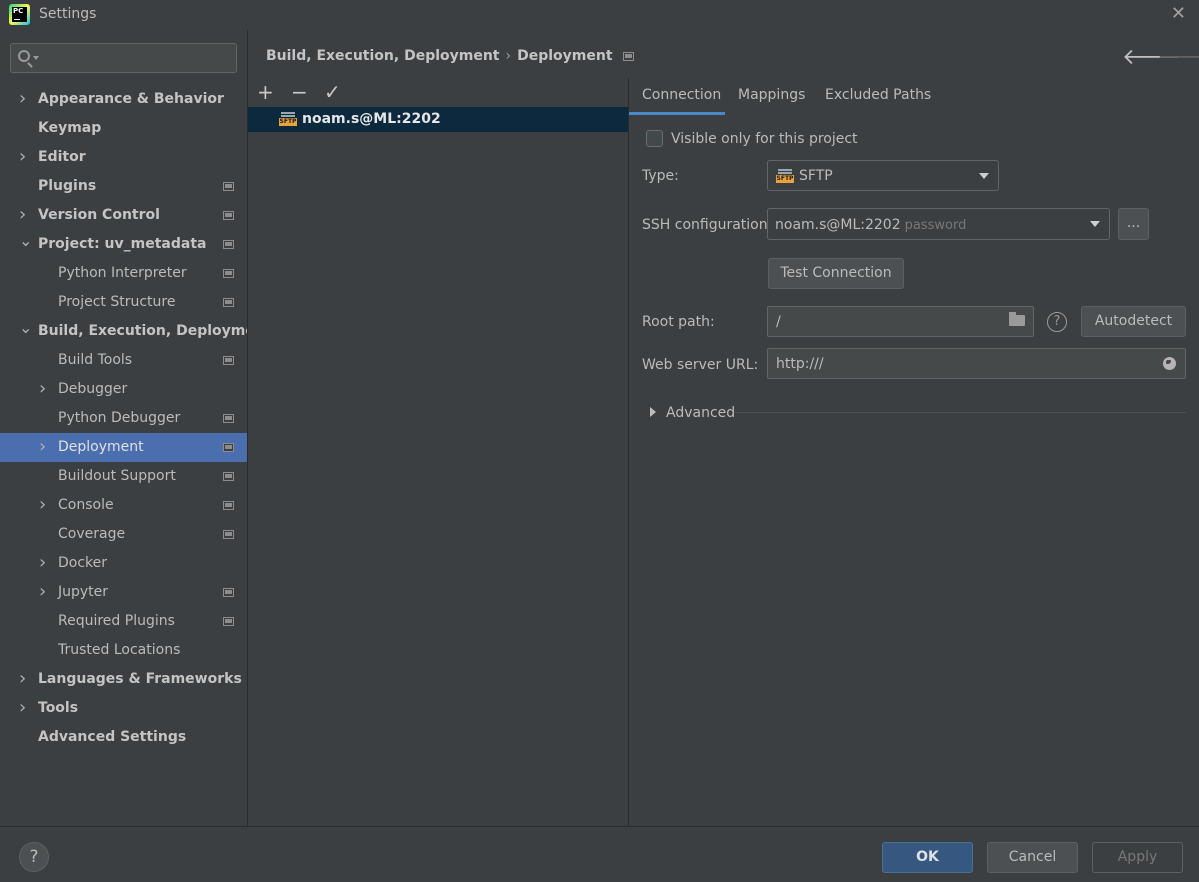  Describe the element at coordinates (836, 273) in the screenshot. I see `test-connection-button: Test Connection` at that location.